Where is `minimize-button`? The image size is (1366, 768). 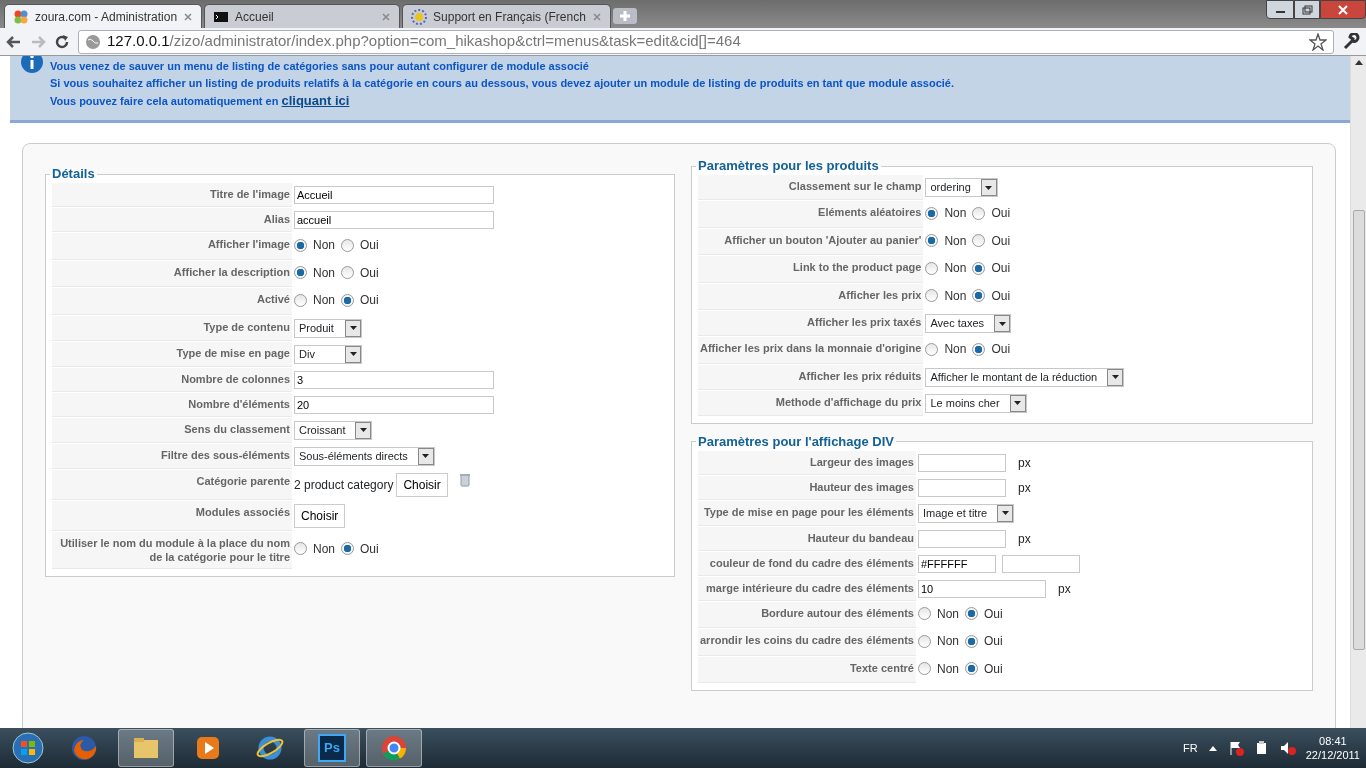 minimize-button is located at coordinates (1280, 9).